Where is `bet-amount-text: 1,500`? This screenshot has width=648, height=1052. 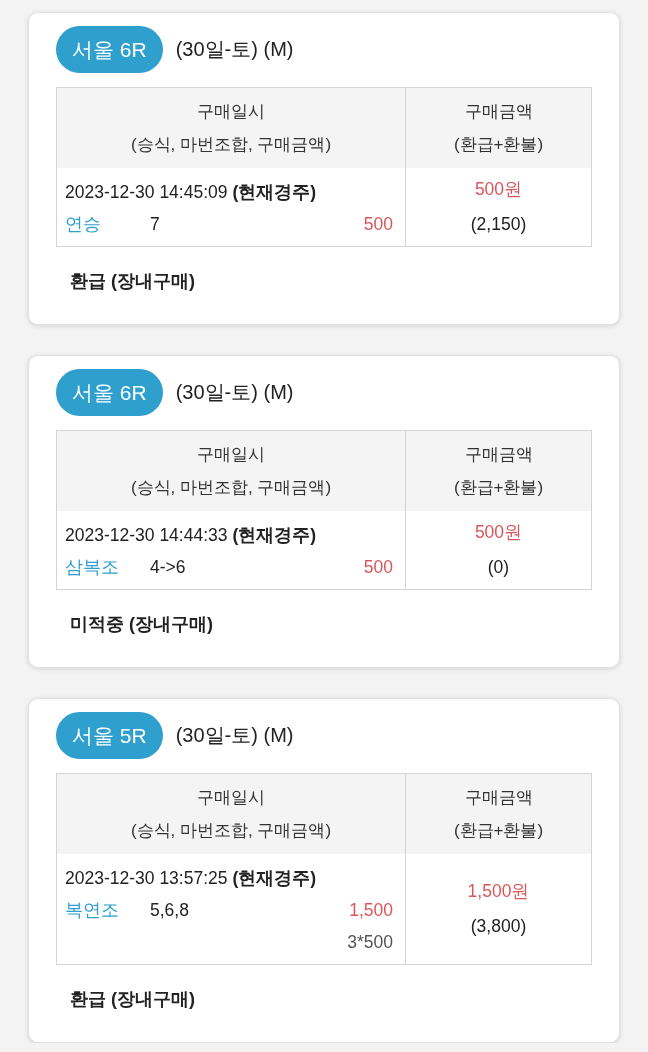
bet-amount-text: 1,500 is located at coordinates (371, 910).